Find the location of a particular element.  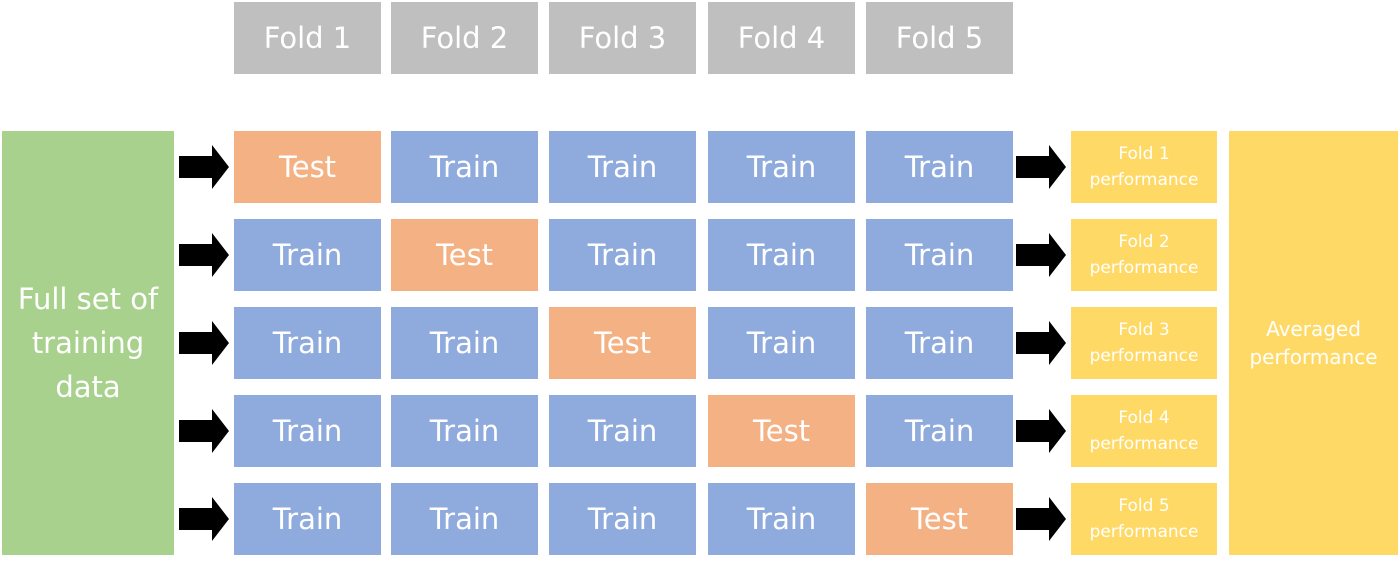

fold-header: Fold 1 is located at coordinates (307, 38).